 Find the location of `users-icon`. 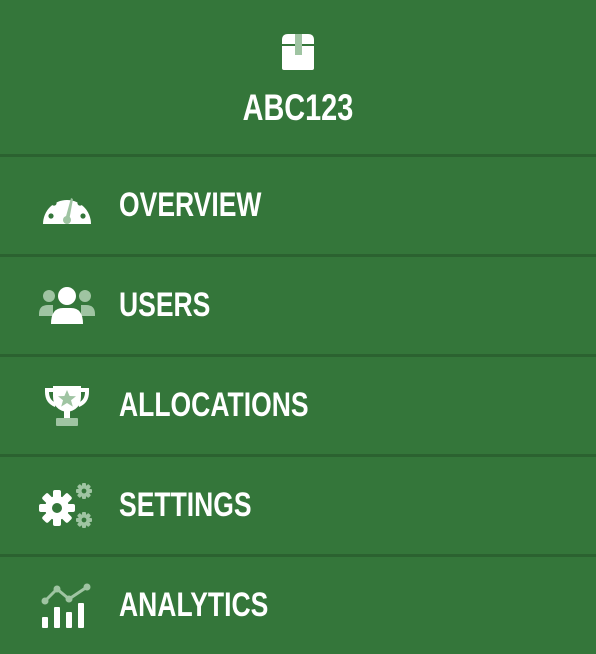

users-icon is located at coordinates (67, 306).